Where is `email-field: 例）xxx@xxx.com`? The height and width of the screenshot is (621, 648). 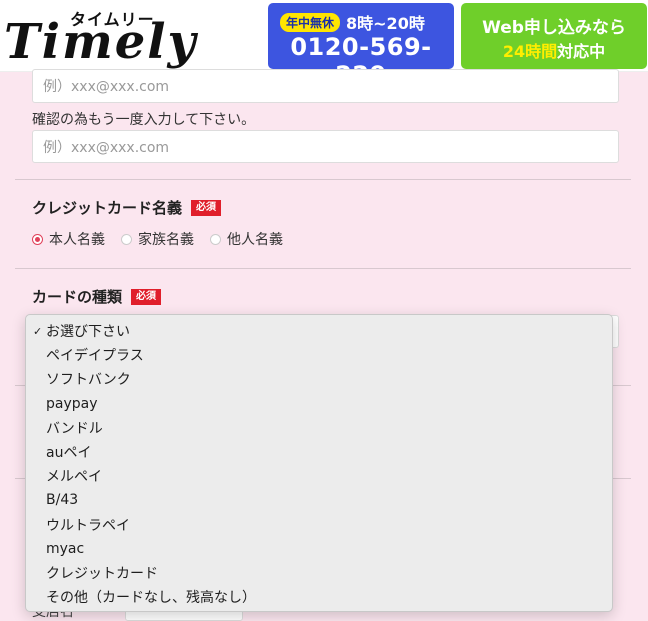 email-field: 例）xxx@xxx.com is located at coordinates (325, 86).